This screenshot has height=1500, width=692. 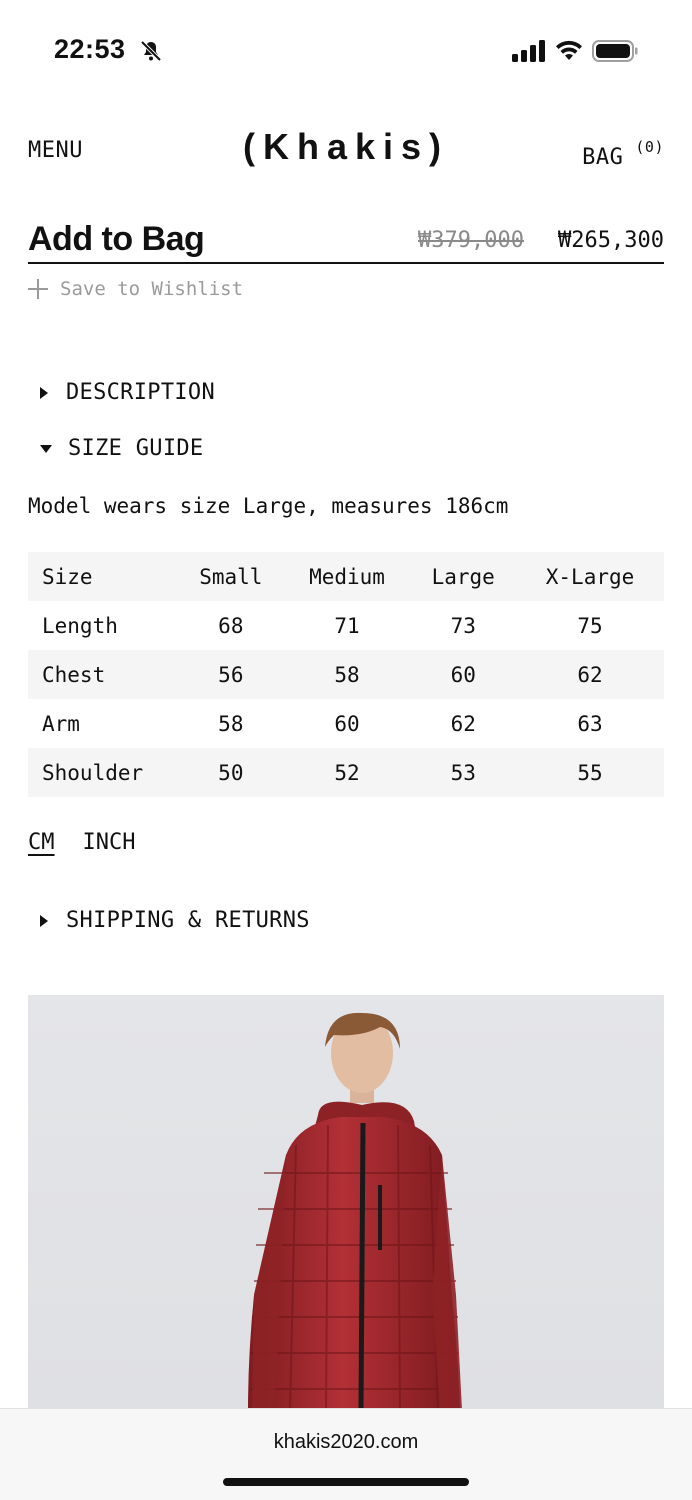 What do you see at coordinates (231, 674) in the screenshot?
I see `table-cell: 56` at bounding box center [231, 674].